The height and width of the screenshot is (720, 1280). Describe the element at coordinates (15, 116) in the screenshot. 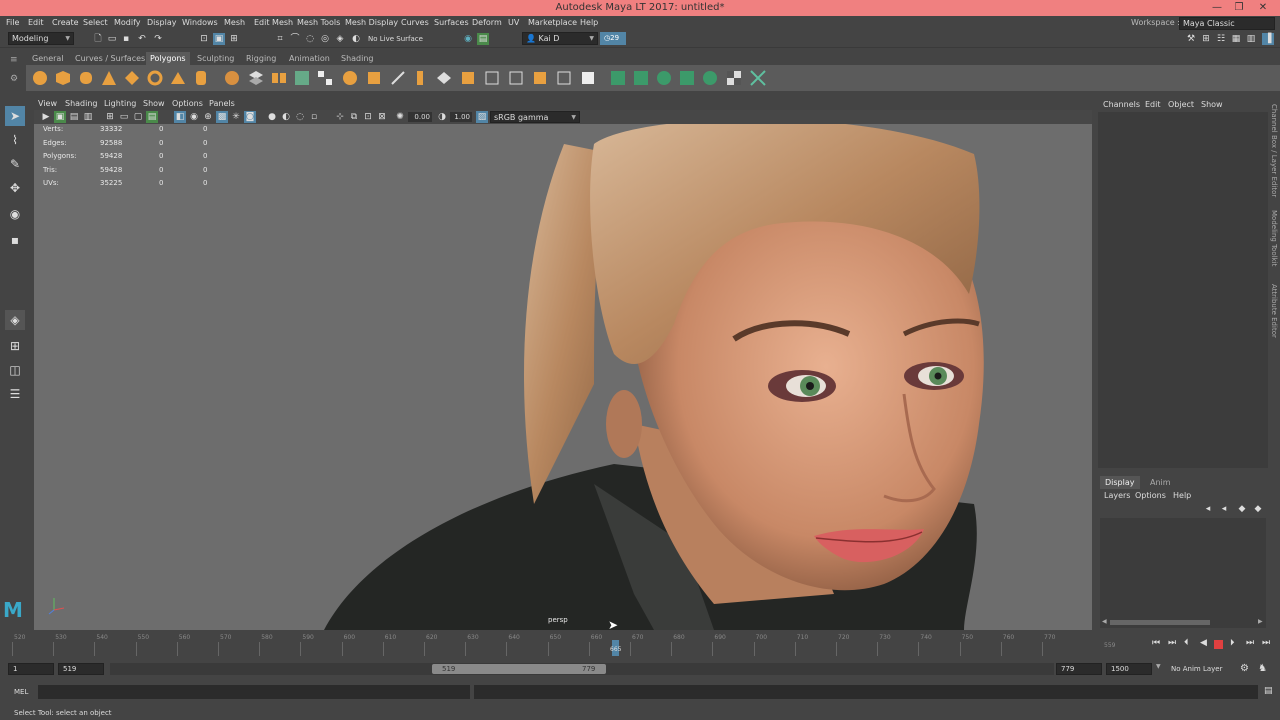

I see `select-tool-icon: ➤` at that location.